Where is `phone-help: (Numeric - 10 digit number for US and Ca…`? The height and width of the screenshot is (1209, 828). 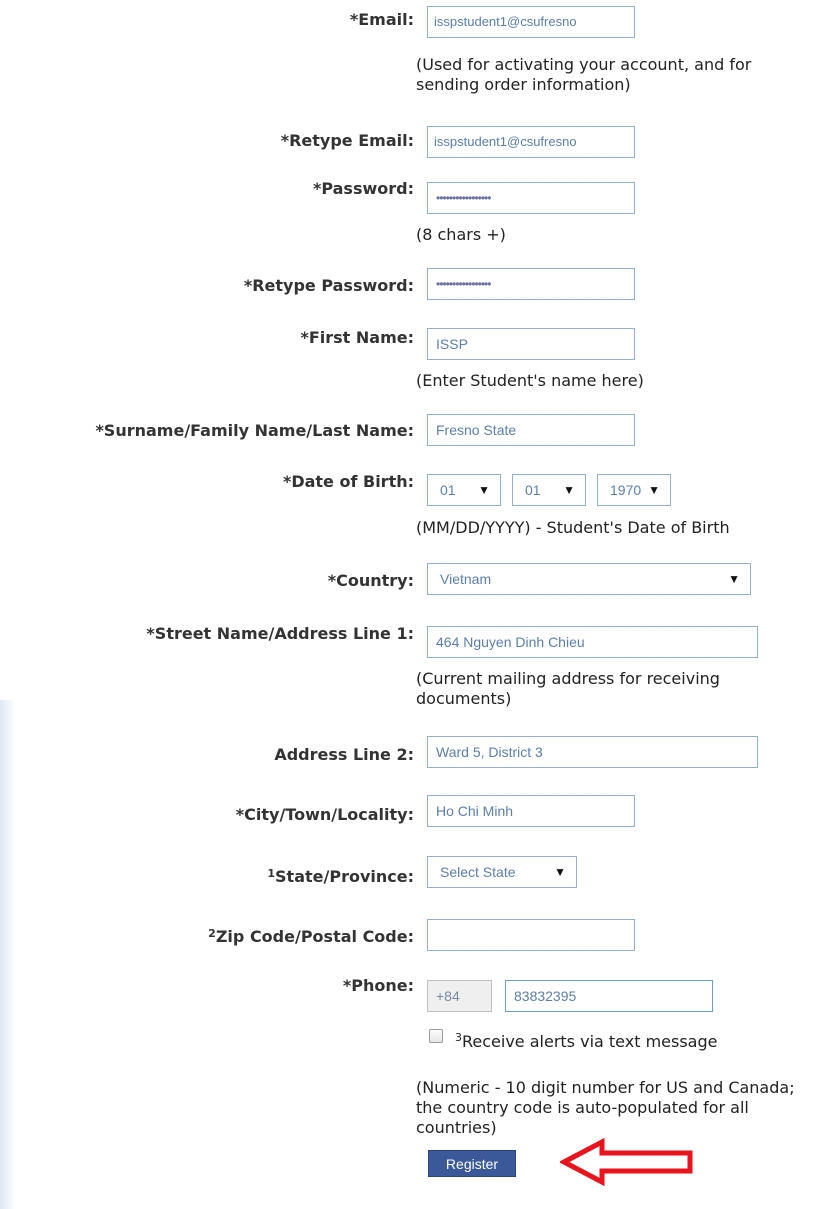
phone-help: (Numeric - 10 digit number for US and Ca… is located at coordinates (605, 1107).